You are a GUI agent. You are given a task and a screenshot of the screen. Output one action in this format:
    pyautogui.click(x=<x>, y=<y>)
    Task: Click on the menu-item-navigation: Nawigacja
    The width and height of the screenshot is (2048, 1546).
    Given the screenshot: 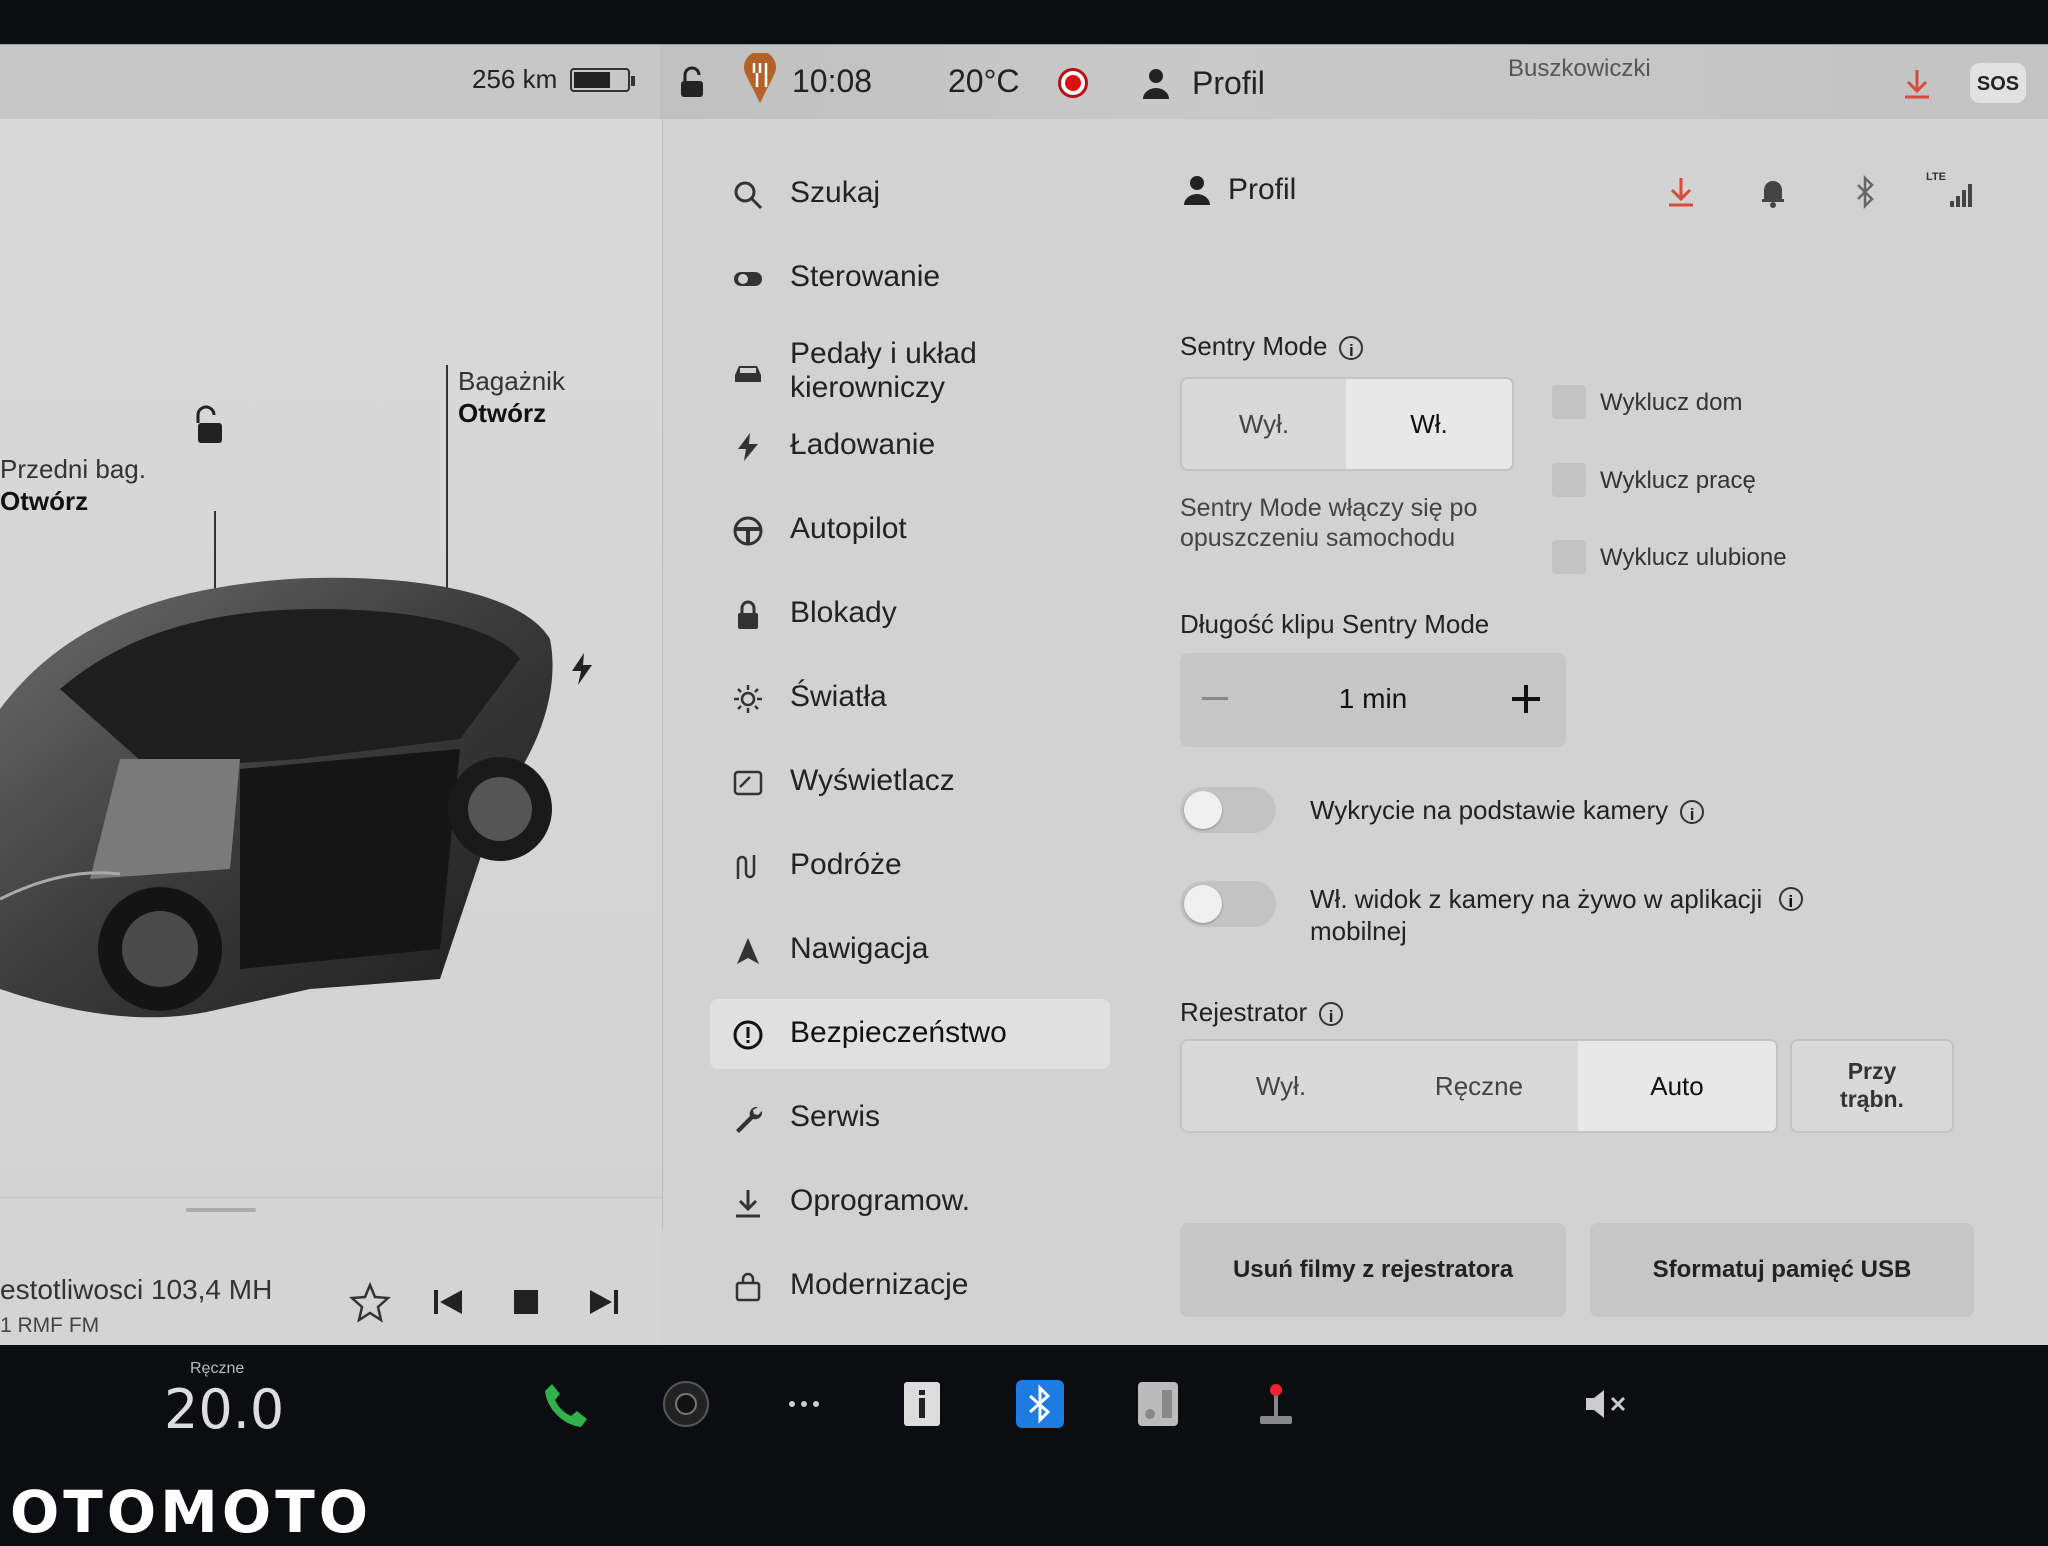 What is the action you would take?
    pyautogui.click(x=910, y=950)
    